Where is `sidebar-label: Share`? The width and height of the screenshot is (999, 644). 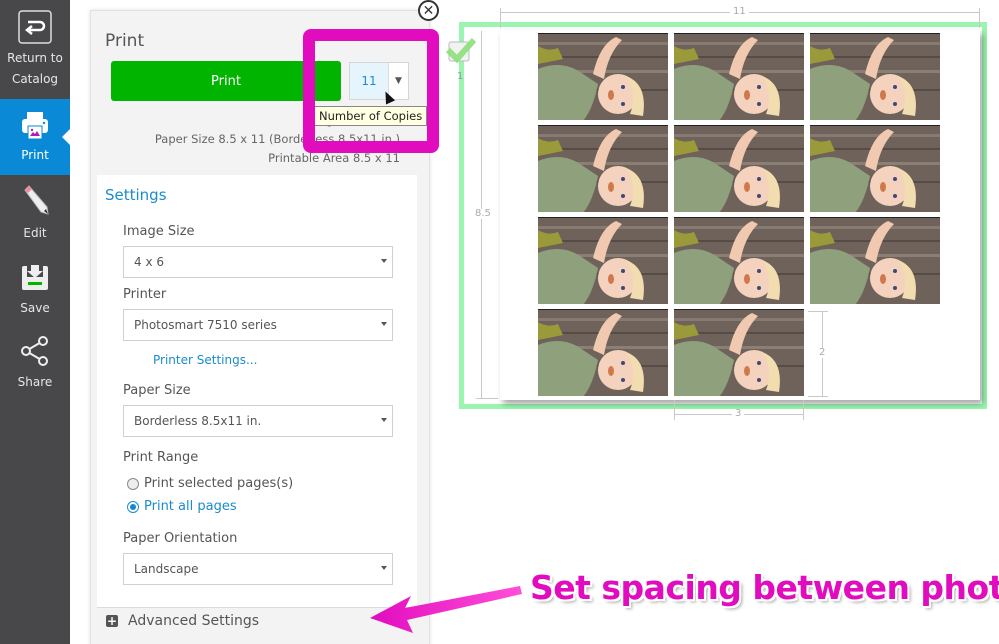
sidebar-label: Share is located at coordinates (35, 382).